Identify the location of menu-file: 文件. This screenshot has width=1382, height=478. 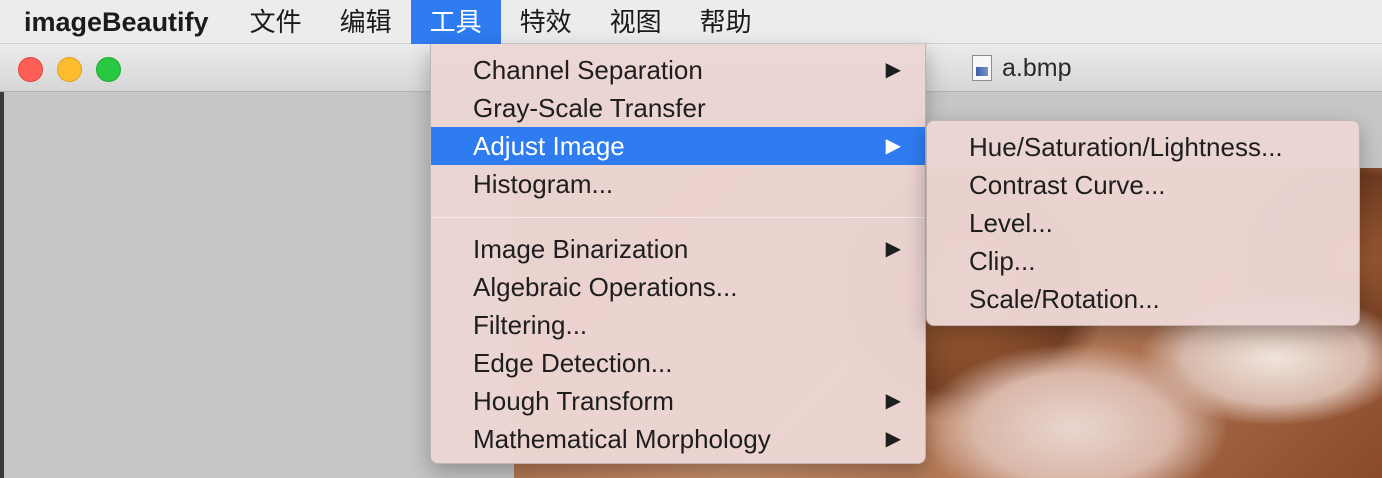
(276, 22).